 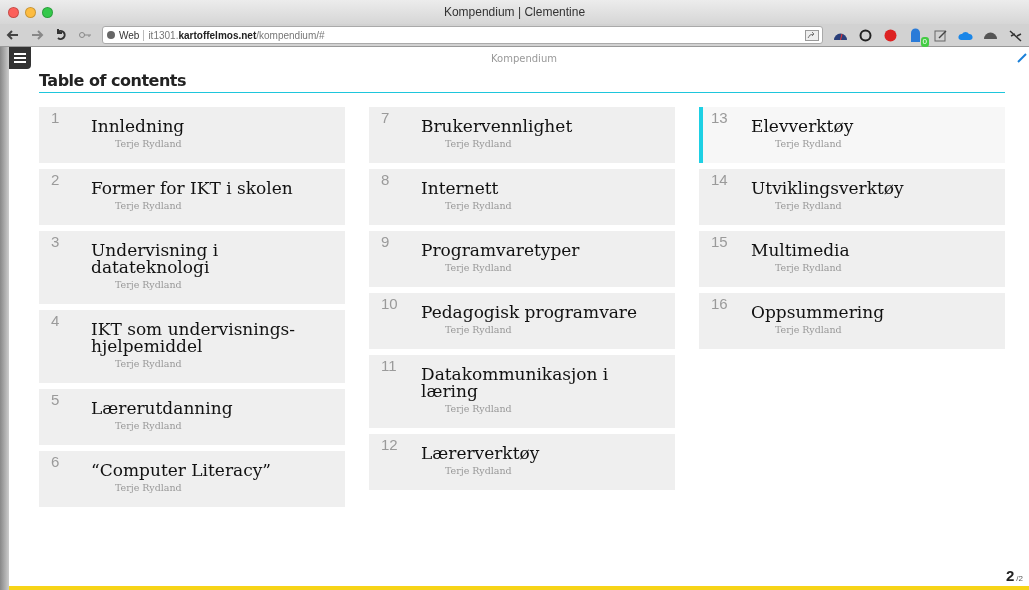 I want to click on chapter-card: 13 Elevverktøy Terje Rydland, so click(x=852, y=135).